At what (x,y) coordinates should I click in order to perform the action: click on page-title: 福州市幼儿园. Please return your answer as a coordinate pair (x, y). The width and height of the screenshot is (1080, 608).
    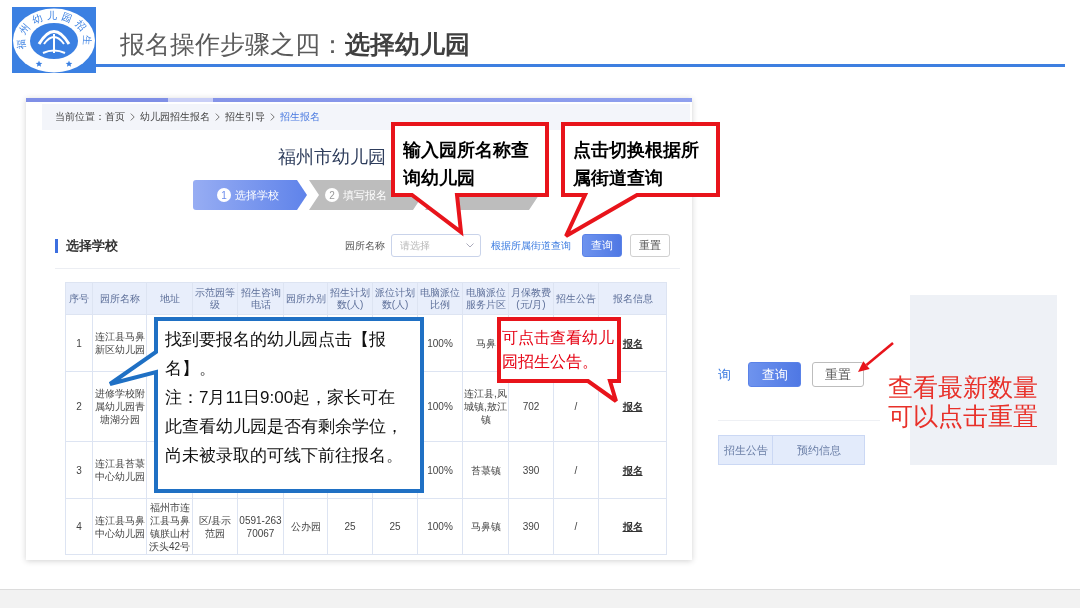
    Looking at the image, I should click on (332, 157).